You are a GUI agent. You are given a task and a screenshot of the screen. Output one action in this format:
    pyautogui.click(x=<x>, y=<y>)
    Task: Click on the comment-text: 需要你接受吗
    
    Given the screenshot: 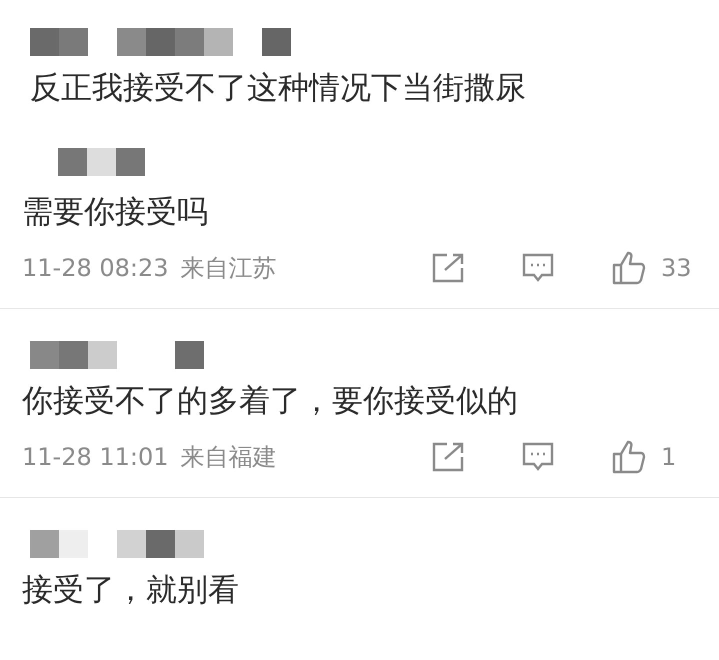 What is the action you would take?
    pyautogui.click(x=115, y=212)
    